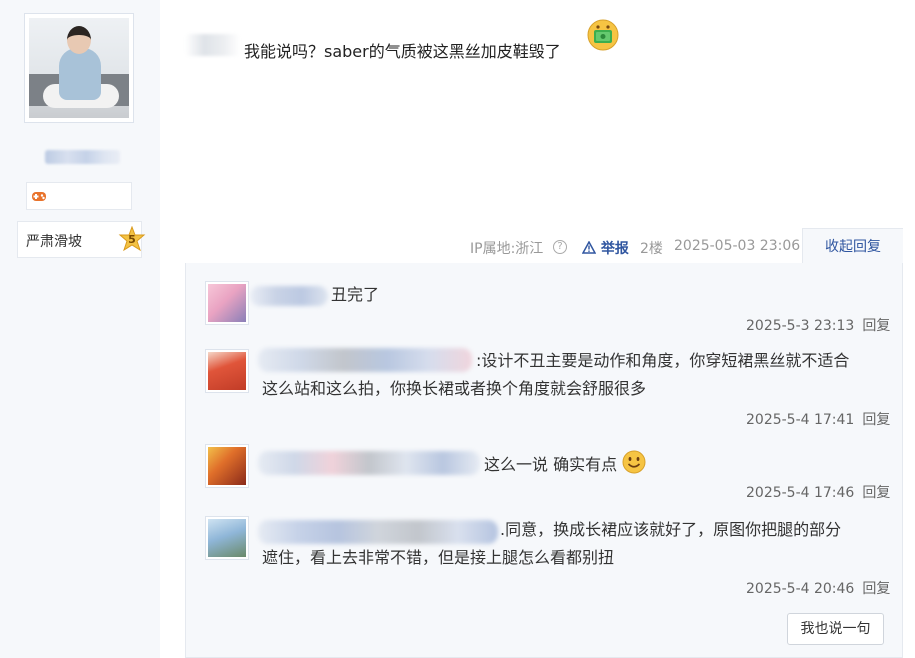 Image resolution: width=915 pixels, height=658 pixels. Describe the element at coordinates (551, 464) in the screenshot. I see `reply-text-body: 这么一说 确实有点` at that location.